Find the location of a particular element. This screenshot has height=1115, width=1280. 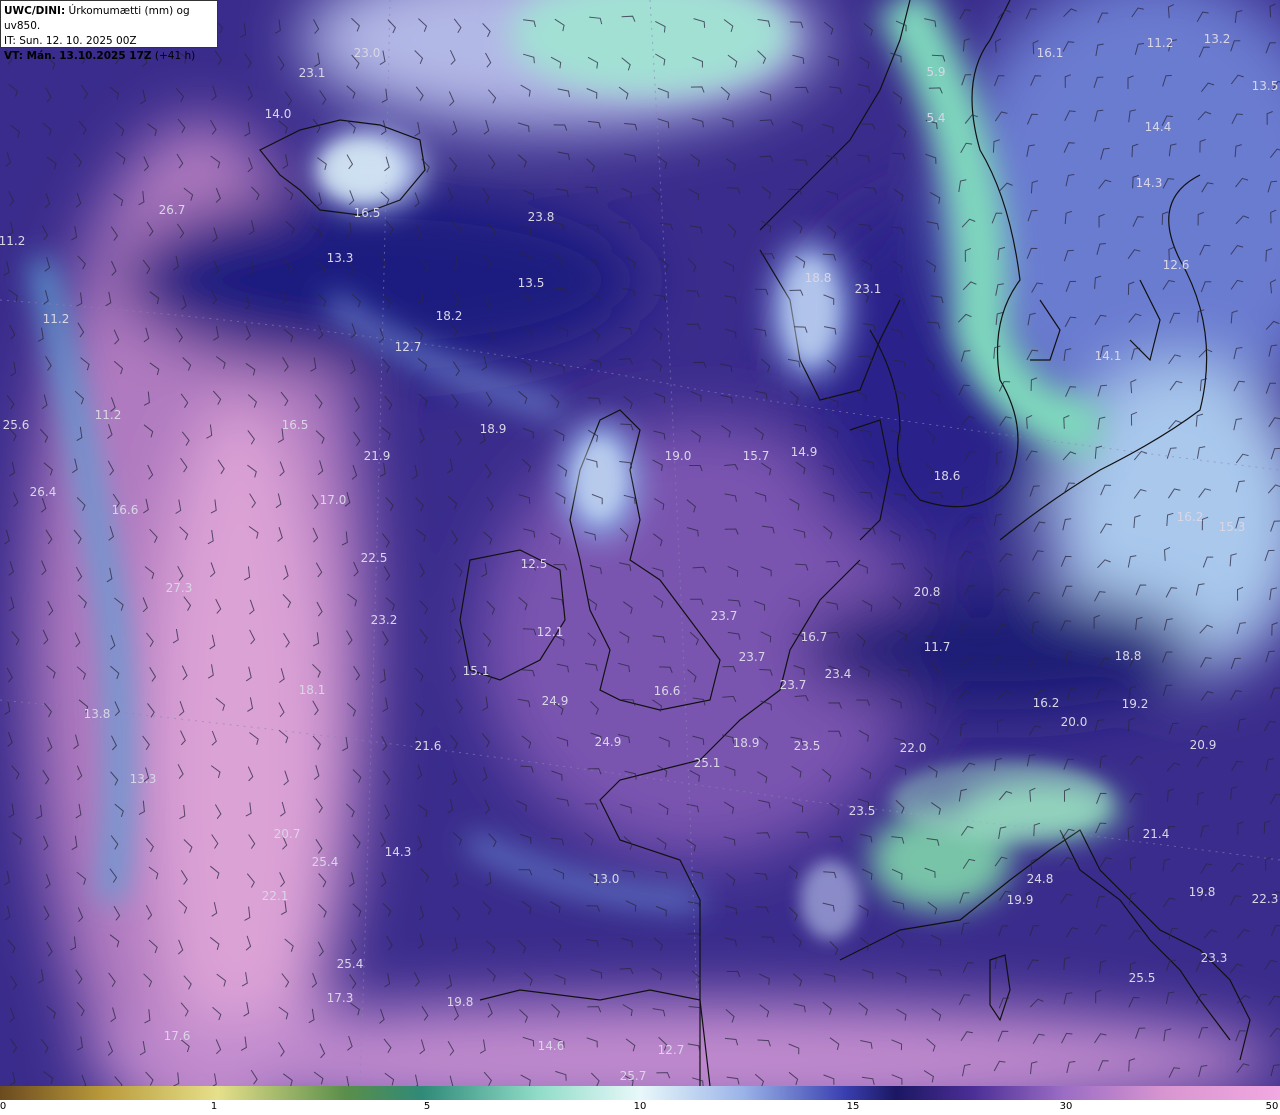

valid-time: VT: Mán. 13.10.2025 17Z is located at coordinates (78, 56).